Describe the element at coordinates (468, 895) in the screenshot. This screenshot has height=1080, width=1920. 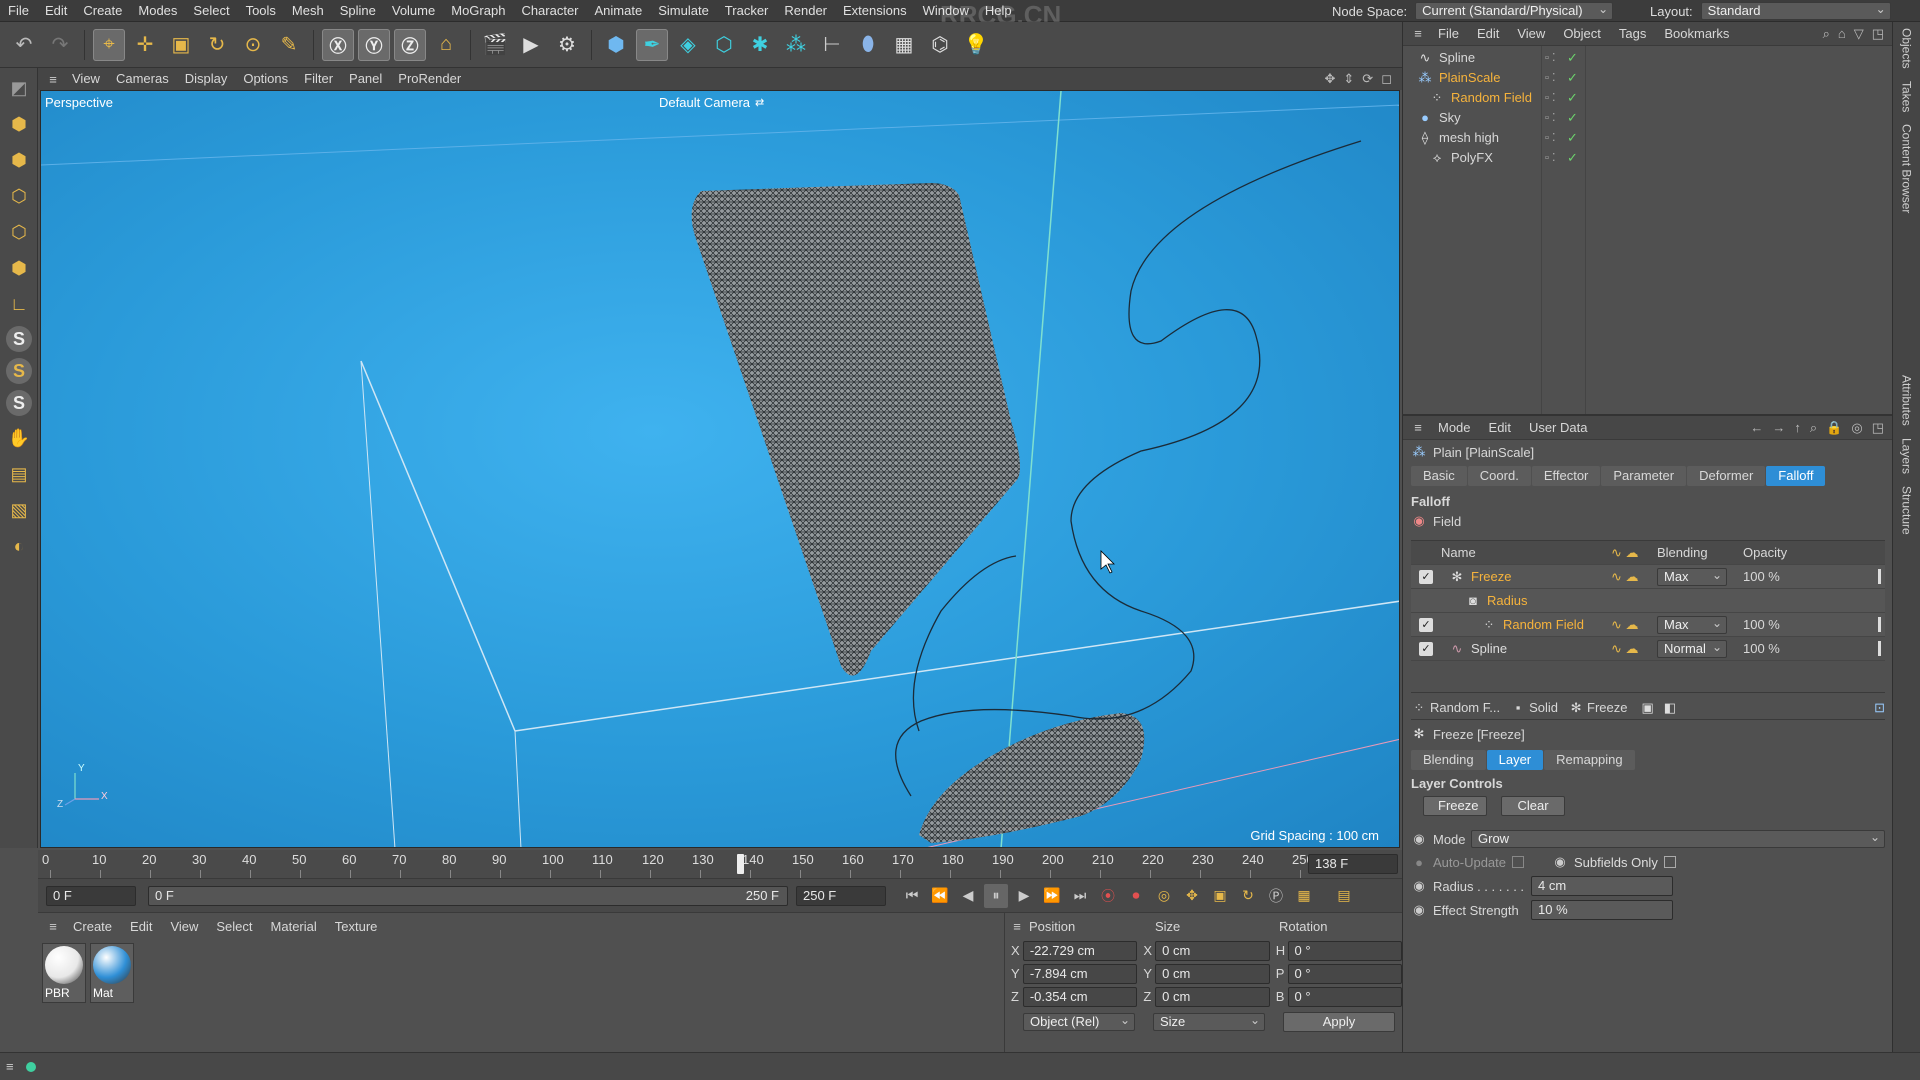
I see `range-slider: 0 F 250 F` at that location.